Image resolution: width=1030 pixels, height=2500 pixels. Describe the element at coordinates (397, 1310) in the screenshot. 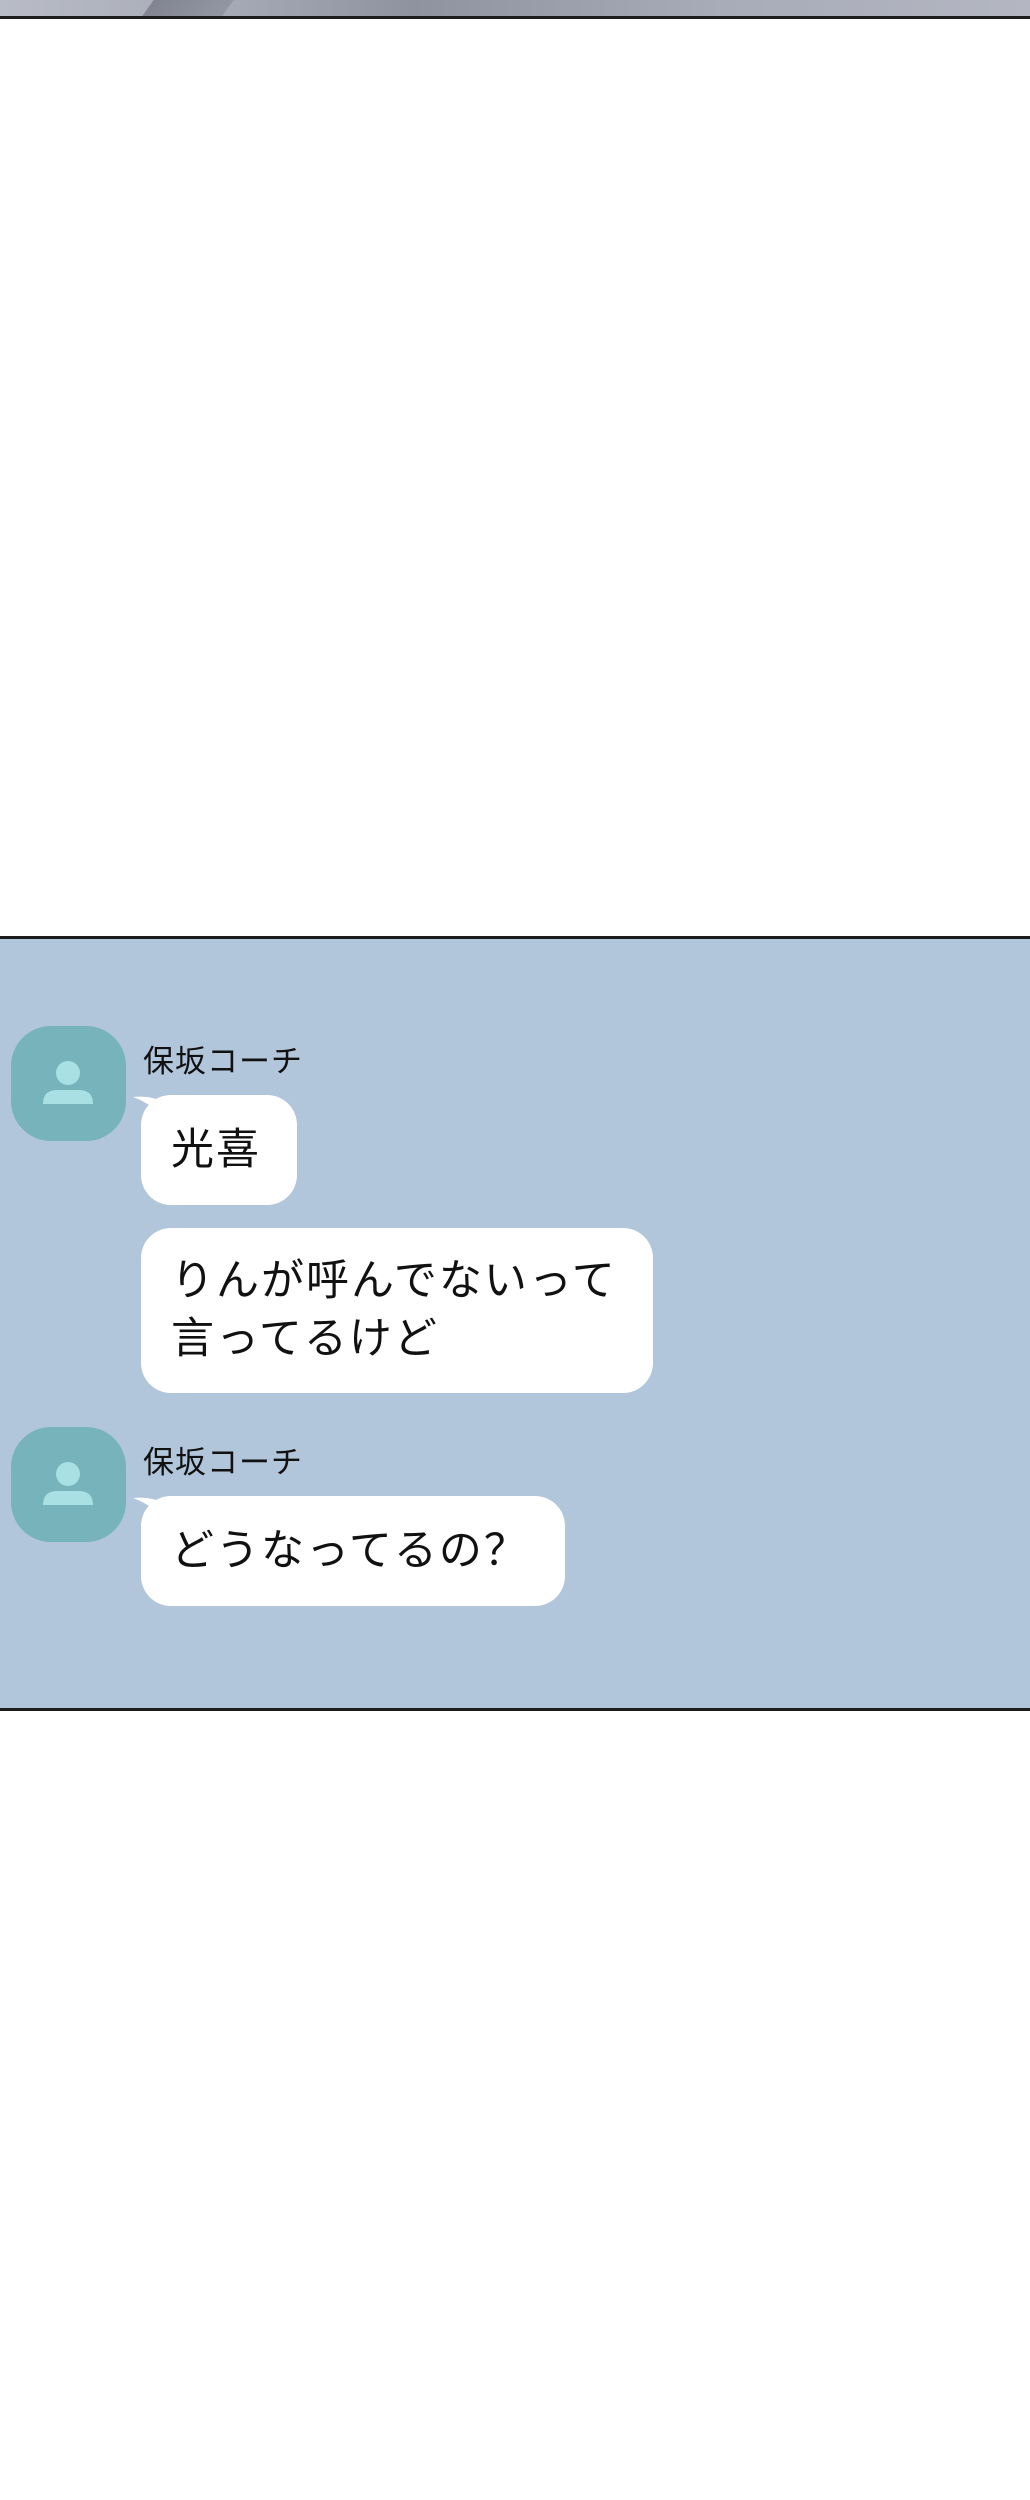

I see `message-bubble: りんが呼んでないって 言ってるけど` at that location.